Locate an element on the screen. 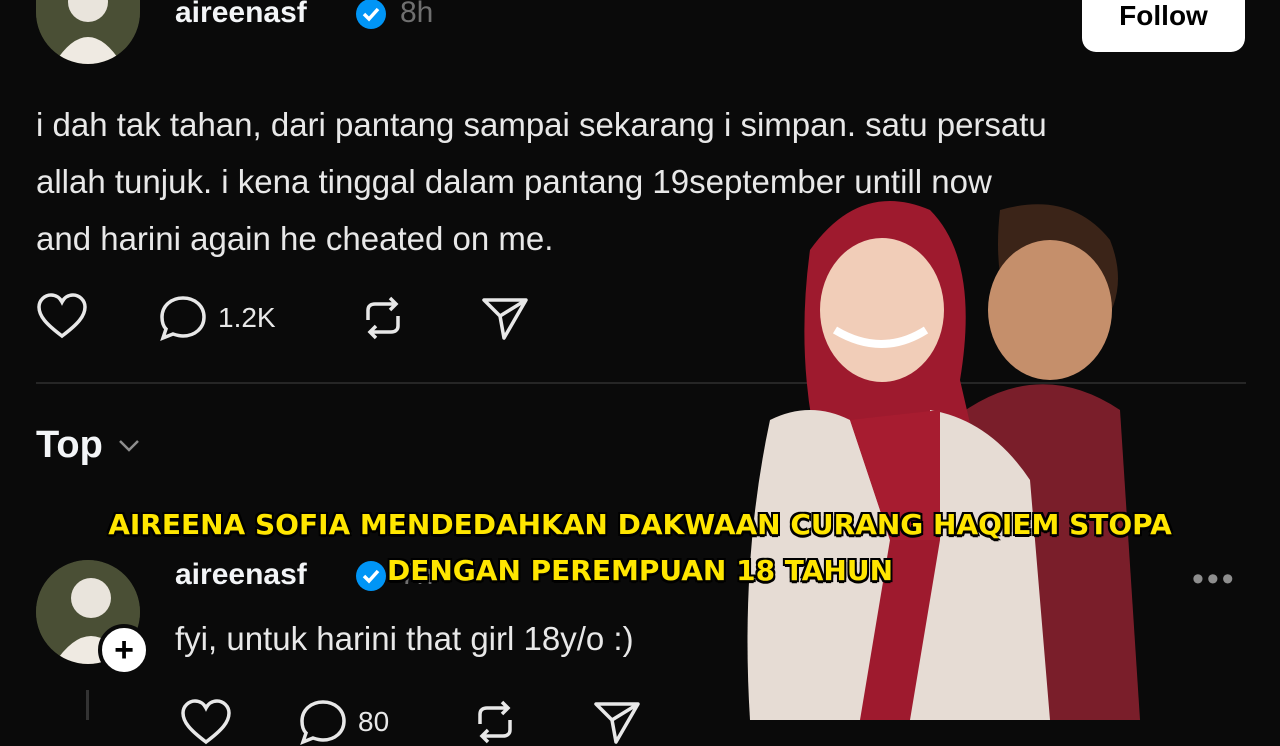  thread-line is located at coordinates (87, 705).